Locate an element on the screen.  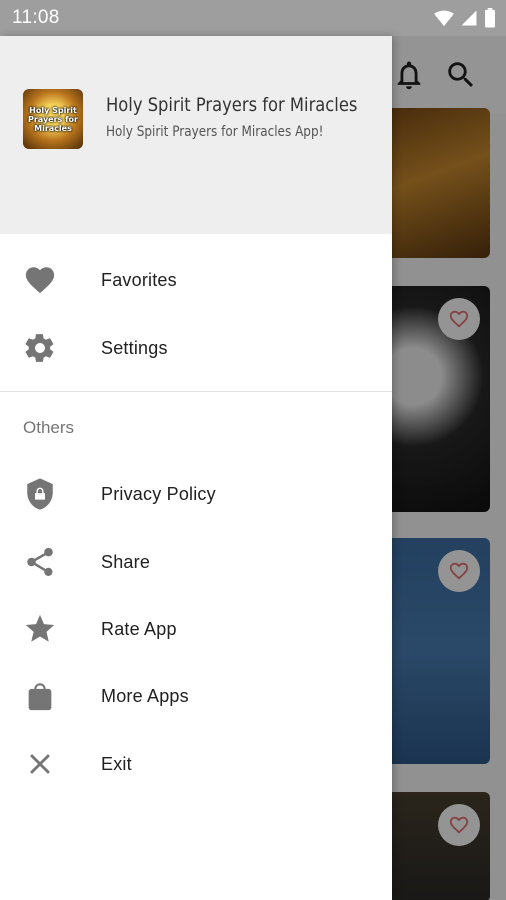
section-title-others: Others is located at coordinates (49, 427).